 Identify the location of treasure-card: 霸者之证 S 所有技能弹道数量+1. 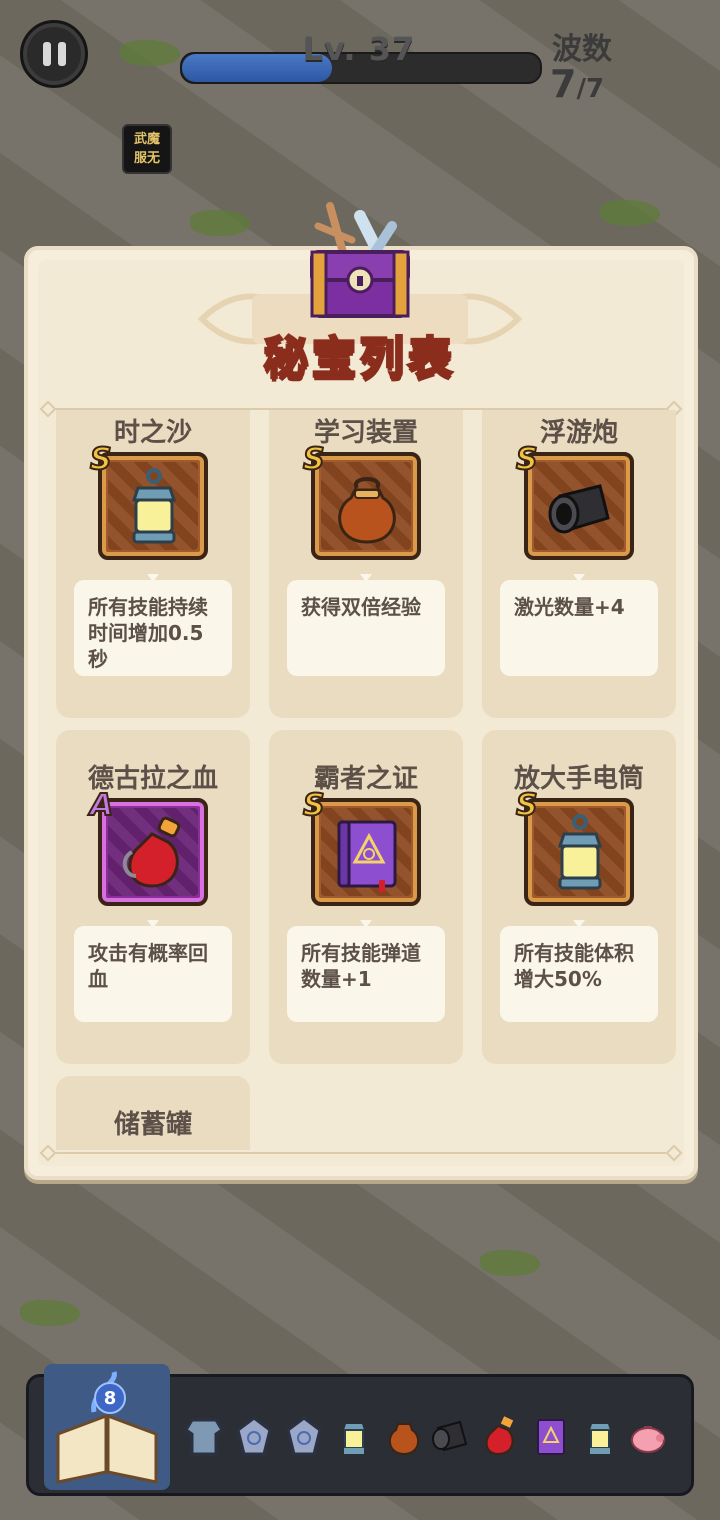
(366, 897).